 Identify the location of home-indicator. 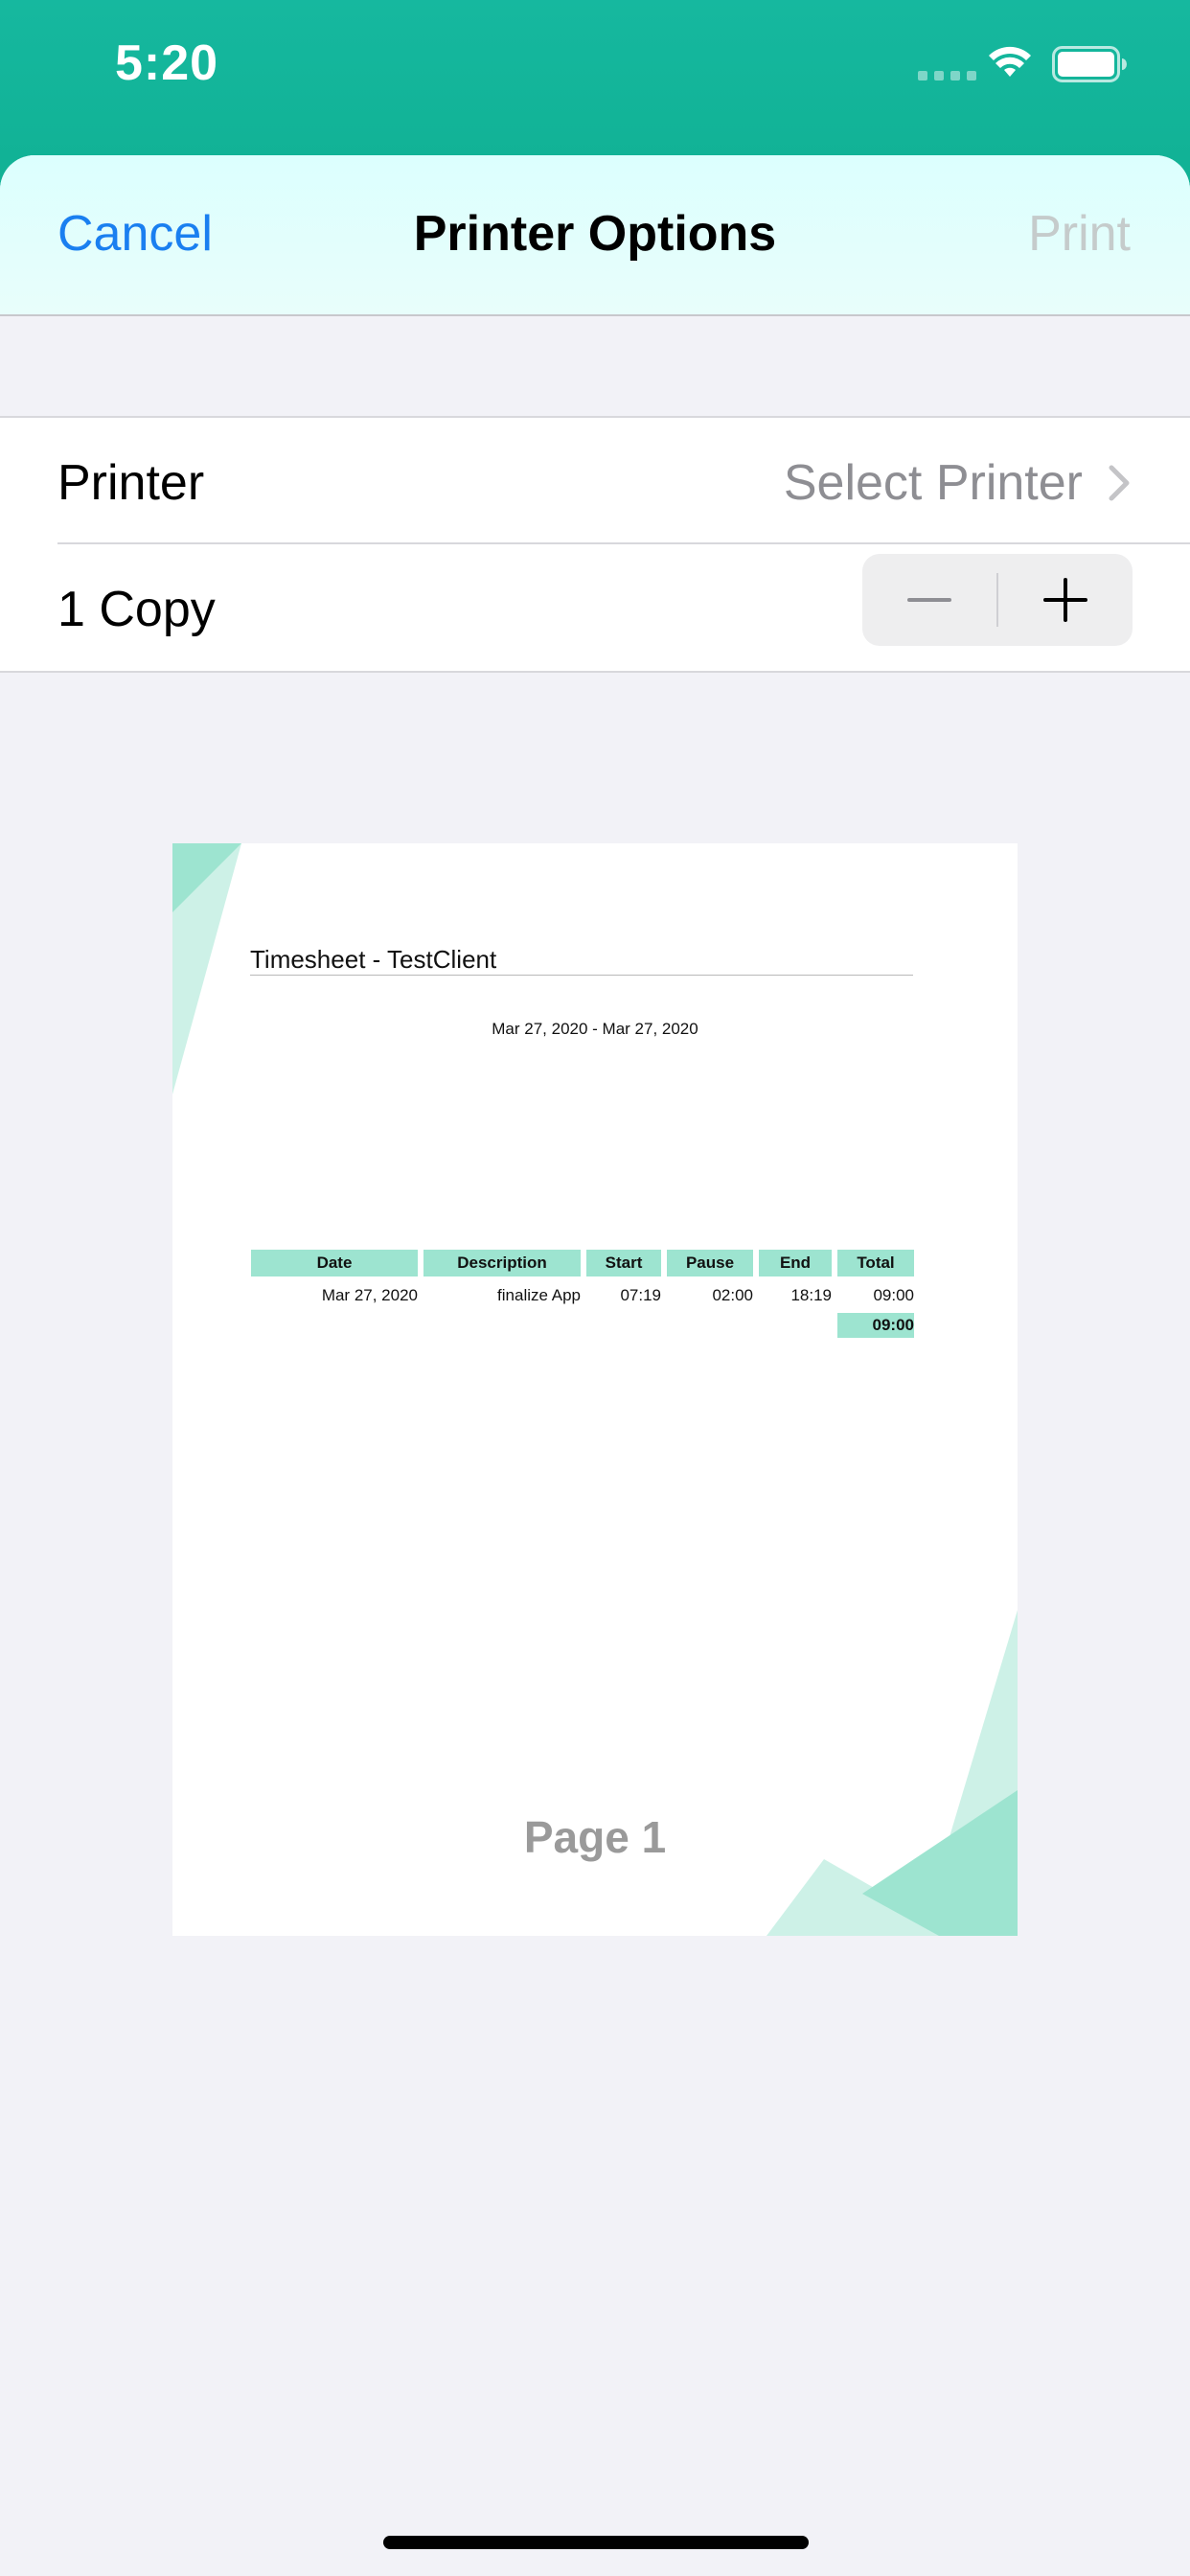
(596, 2542).